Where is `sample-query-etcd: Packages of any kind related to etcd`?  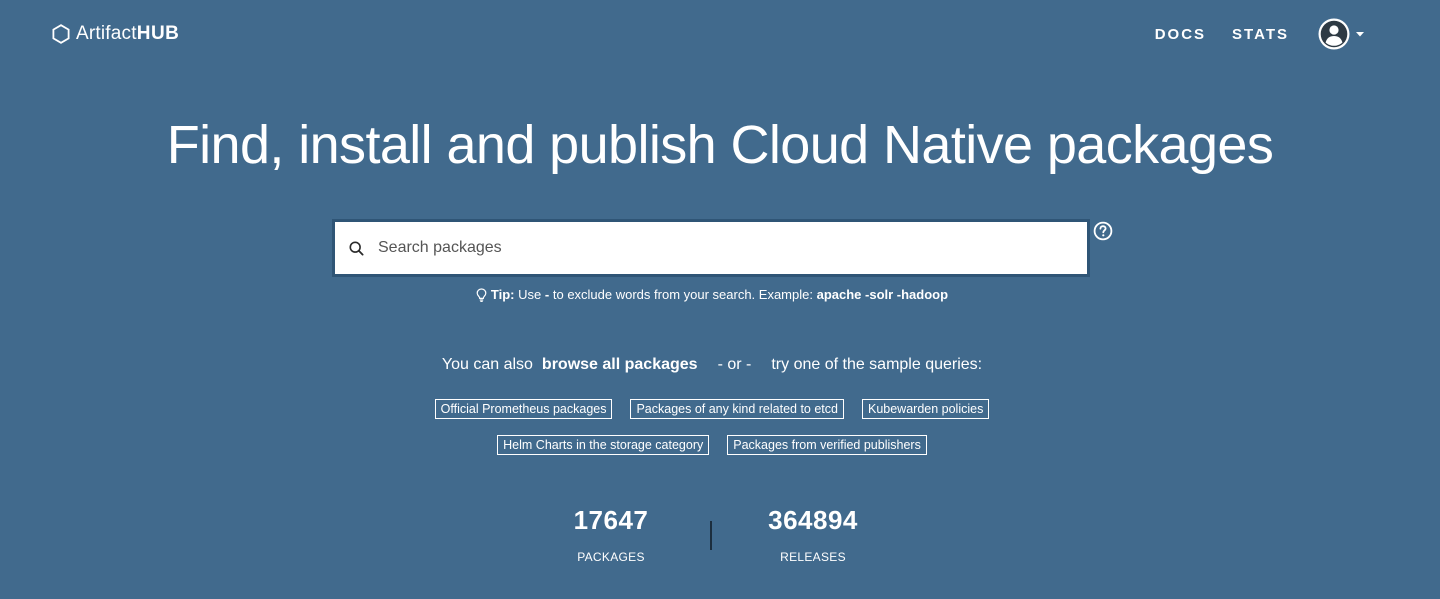 sample-query-etcd: Packages of any kind related to etcd is located at coordinates (737, 409).